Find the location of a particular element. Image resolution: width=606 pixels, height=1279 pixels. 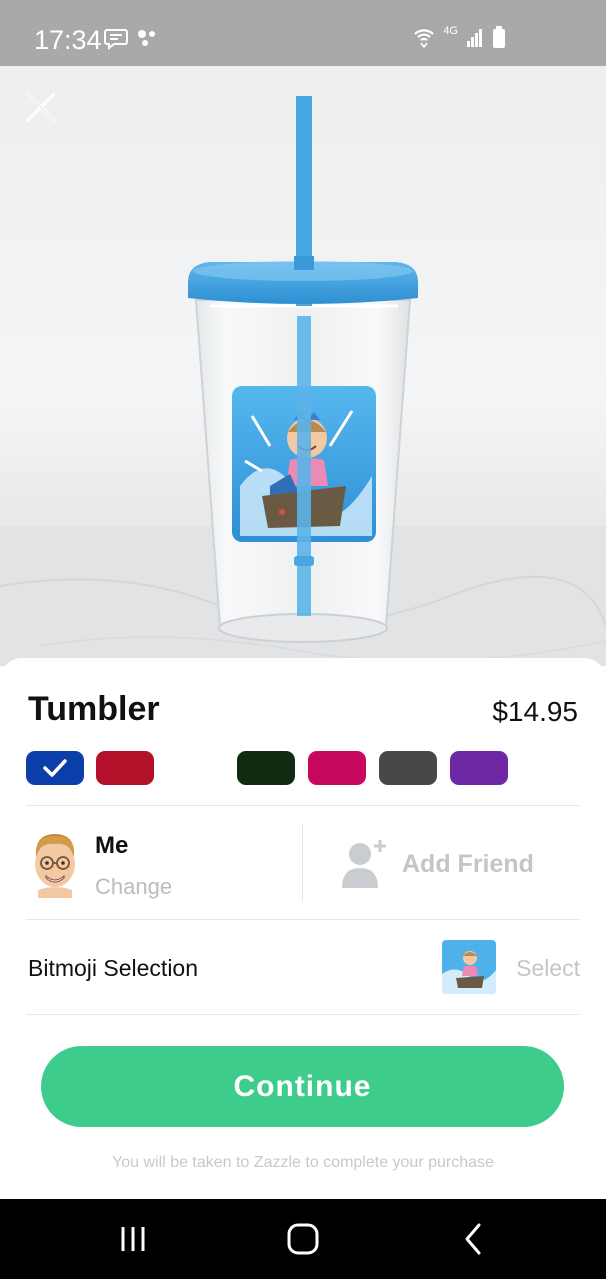

color-swatch-magenta is located at coordinates (337, 768).